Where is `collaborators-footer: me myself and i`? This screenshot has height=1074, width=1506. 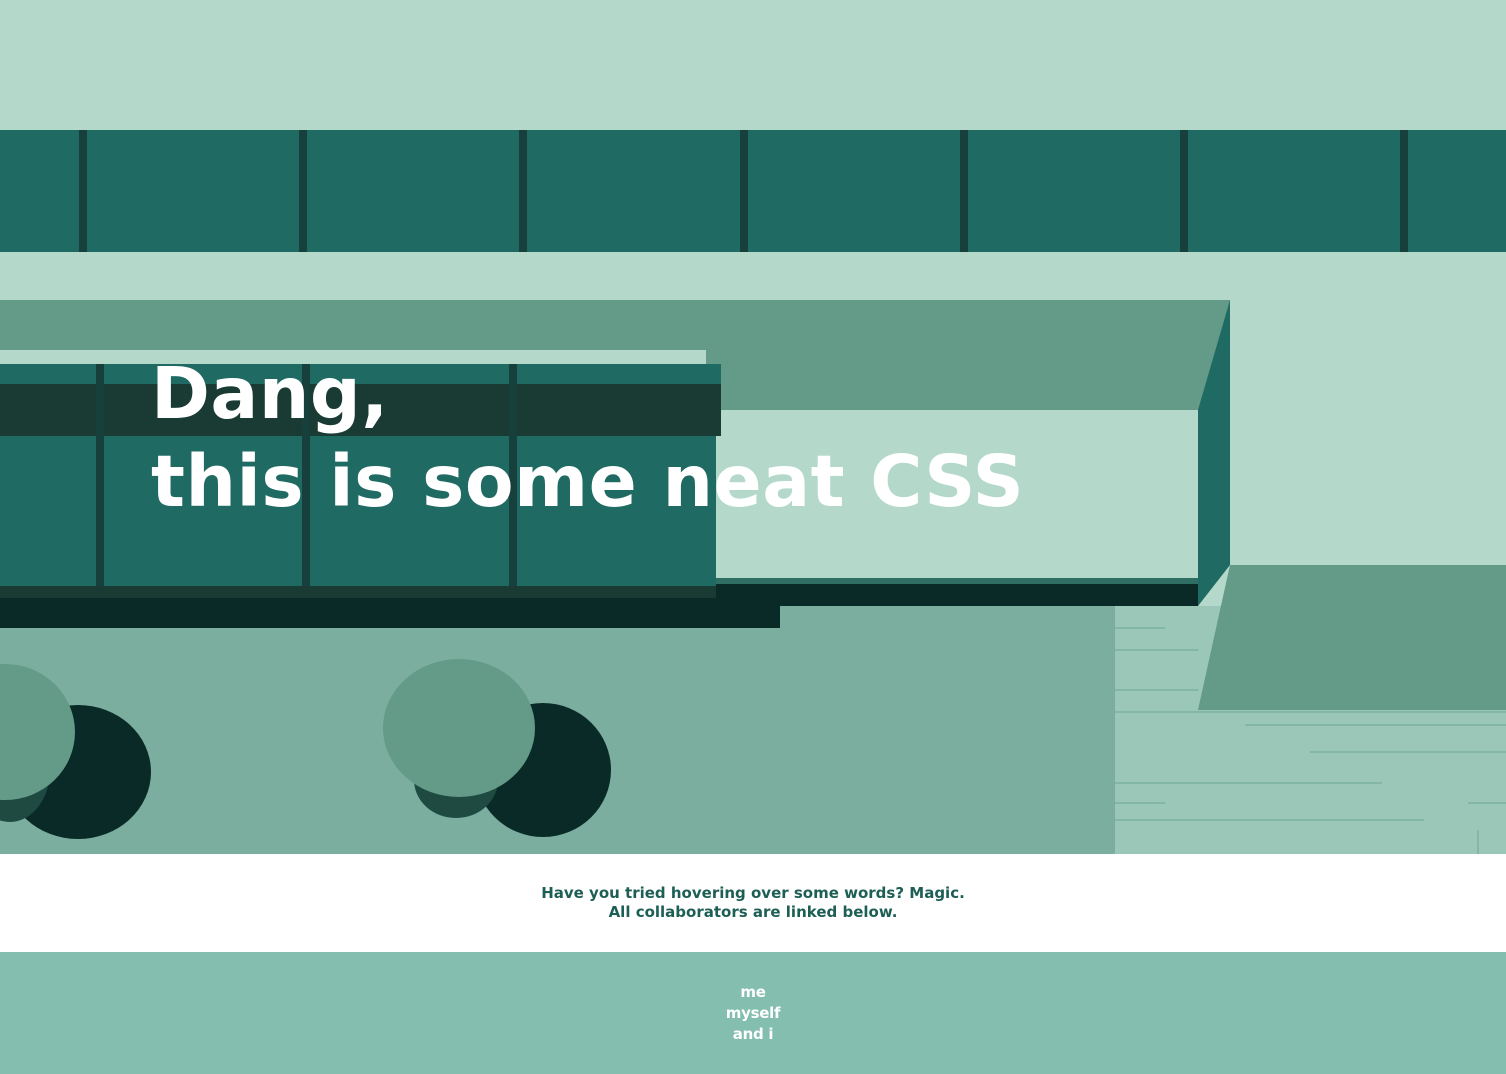 collaborators-footer: me myself and i is located at coordinates (753, 1013).